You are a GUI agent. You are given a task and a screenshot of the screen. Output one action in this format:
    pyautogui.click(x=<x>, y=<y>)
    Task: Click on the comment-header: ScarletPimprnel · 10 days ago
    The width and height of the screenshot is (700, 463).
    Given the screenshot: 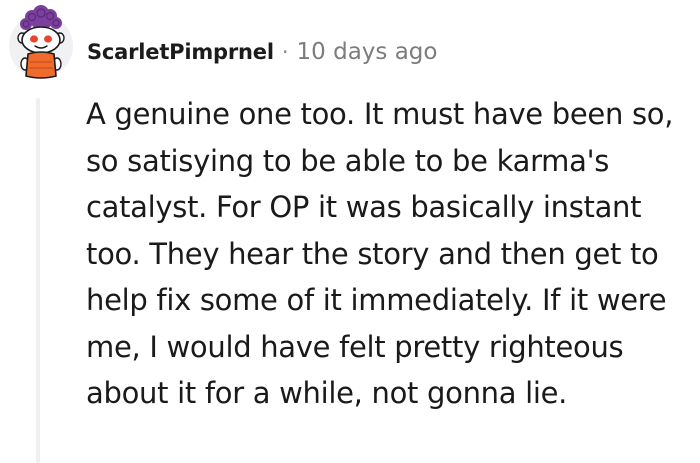 What is the action you would take?
    pyautogui.click(x=262, y=52)
    